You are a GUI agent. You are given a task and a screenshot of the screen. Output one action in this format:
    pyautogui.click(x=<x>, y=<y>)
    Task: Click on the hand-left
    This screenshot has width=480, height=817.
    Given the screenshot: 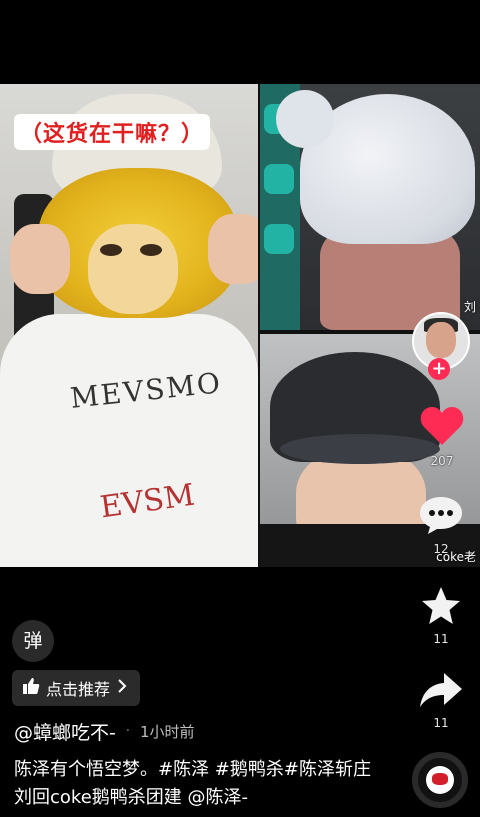 What is the action you would take?
    pyautogui.click(x=40, y=259)
    